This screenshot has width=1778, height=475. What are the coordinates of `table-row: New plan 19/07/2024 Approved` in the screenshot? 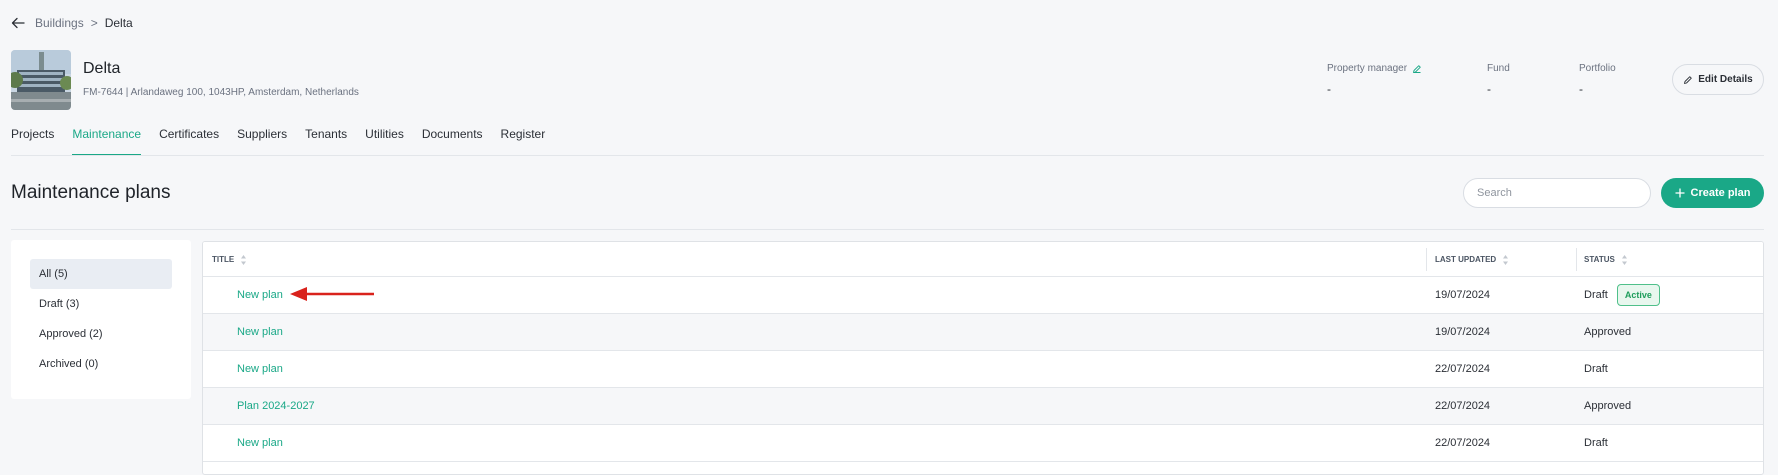 It's located at (983, 332).